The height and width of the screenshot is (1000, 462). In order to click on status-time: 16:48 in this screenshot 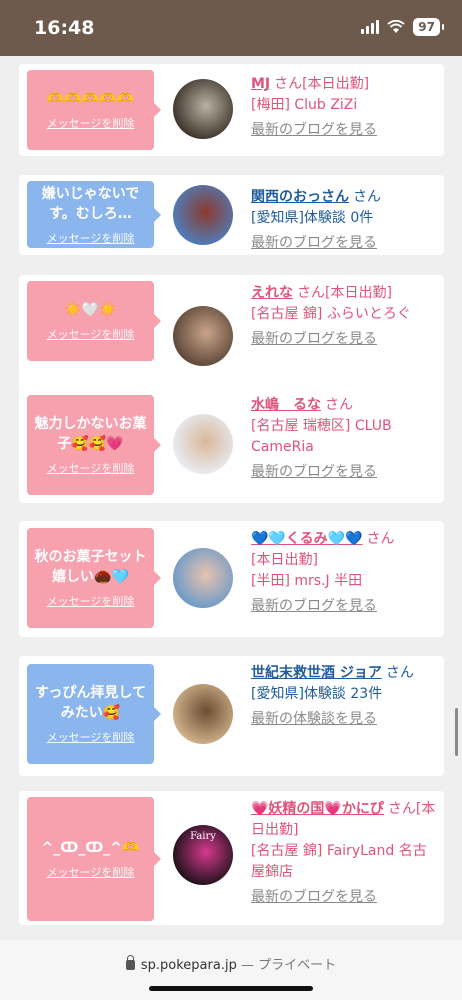, I will do `click(64, 28)`.